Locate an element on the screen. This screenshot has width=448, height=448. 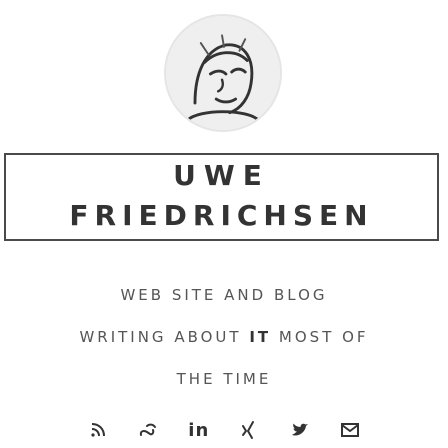
twitter-link is located at coordinates (300, 430).